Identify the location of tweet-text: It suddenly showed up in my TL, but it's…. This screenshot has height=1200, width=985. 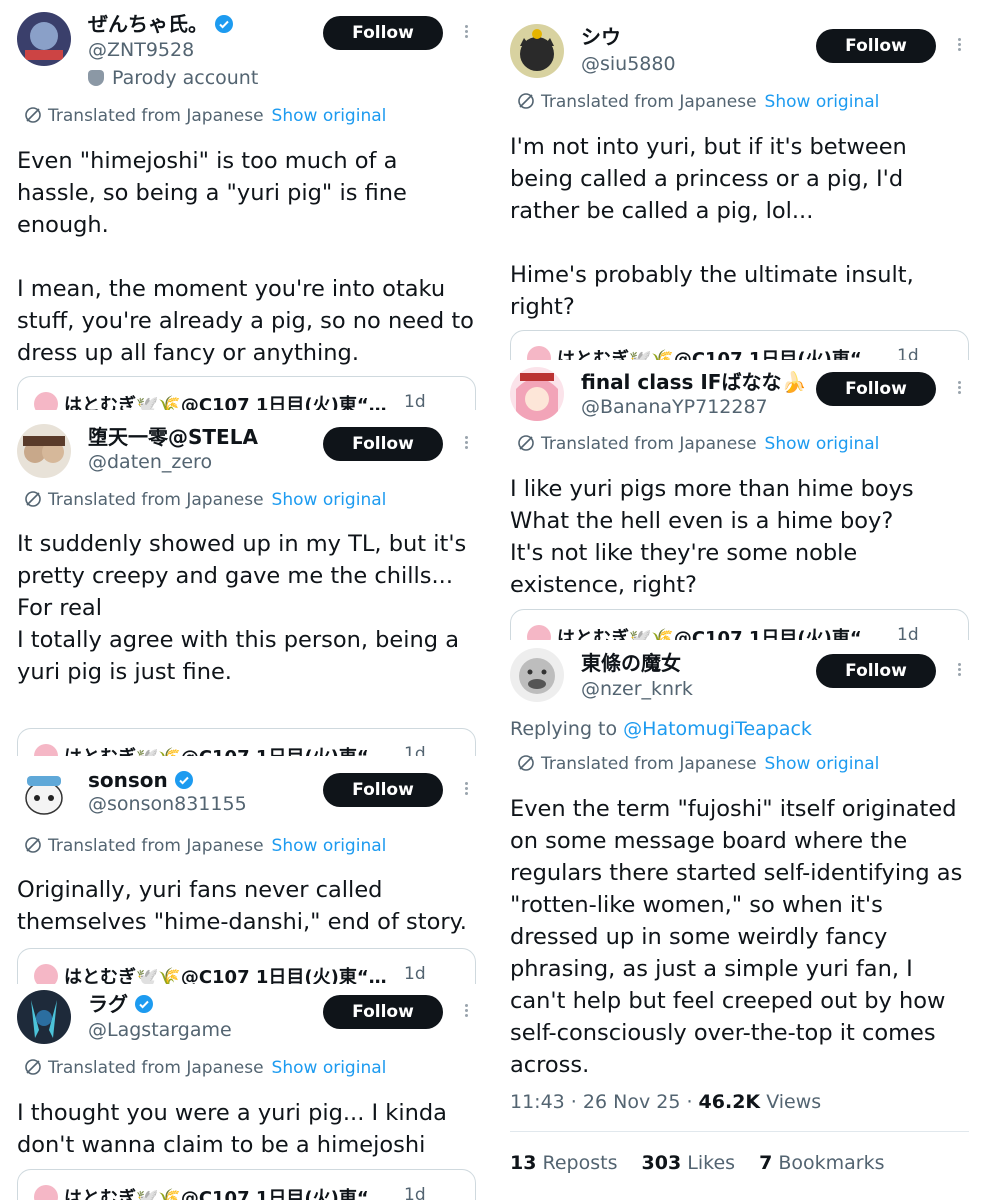
(242, 608).